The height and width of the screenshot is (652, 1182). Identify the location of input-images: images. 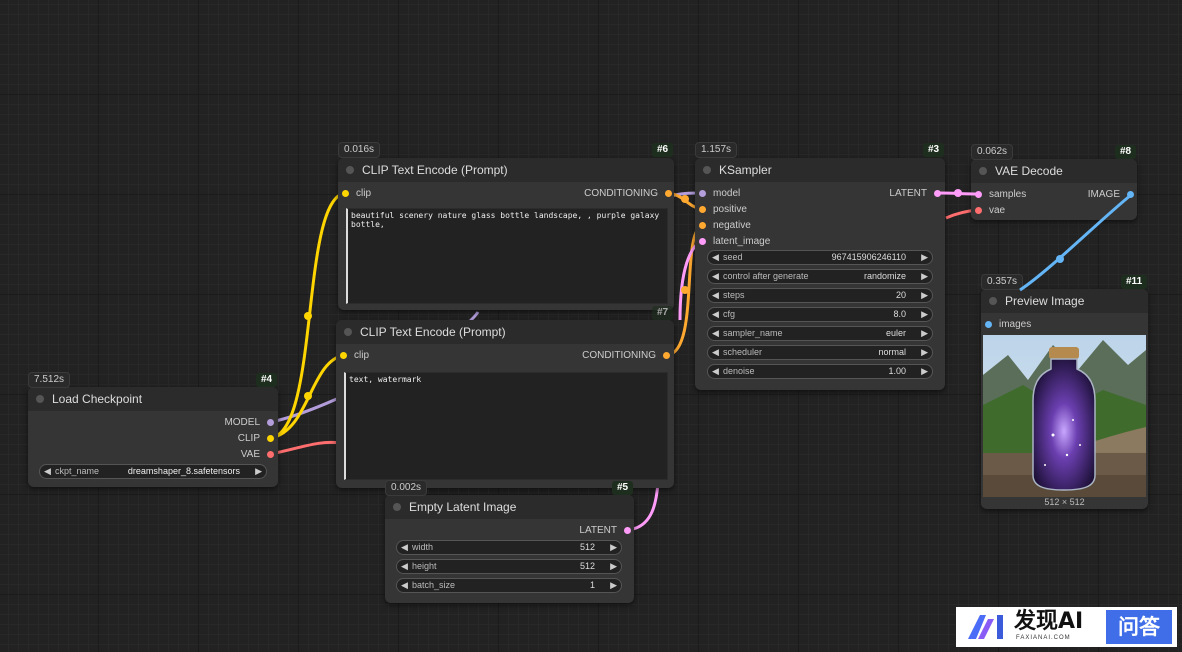
(1008, 325).